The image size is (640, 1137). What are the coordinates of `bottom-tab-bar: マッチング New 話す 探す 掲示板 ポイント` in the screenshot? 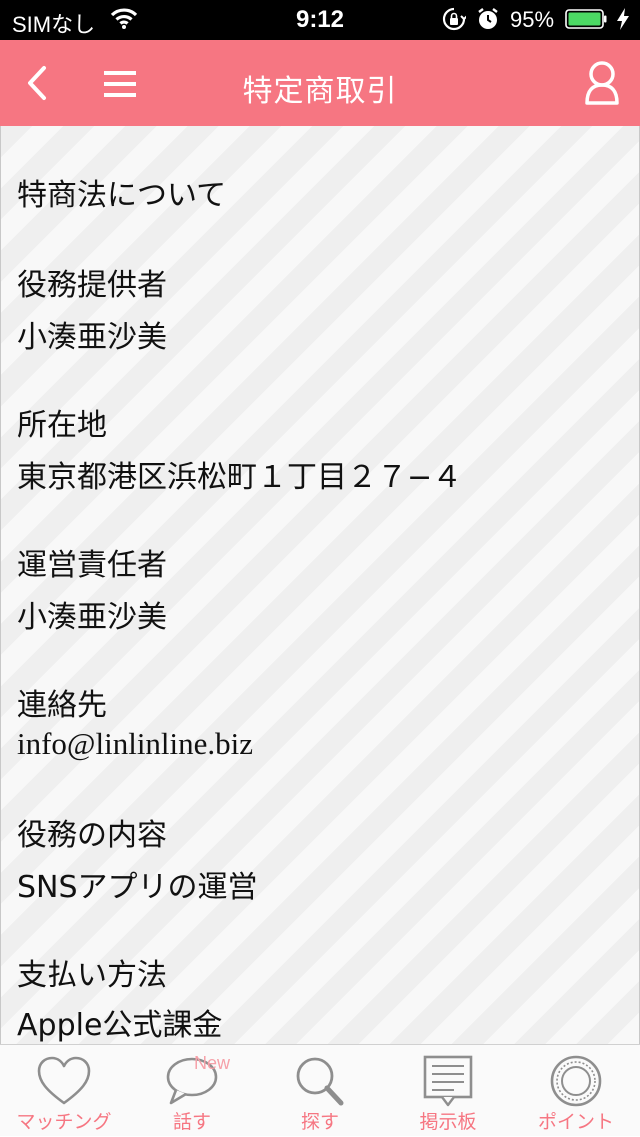 It's located at (320, 1090).